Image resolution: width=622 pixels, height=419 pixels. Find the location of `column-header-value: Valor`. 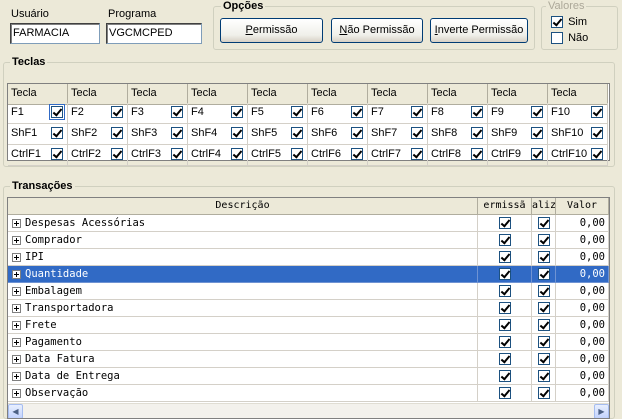

column-header-value: Valor is located at coordinates (582, 206).